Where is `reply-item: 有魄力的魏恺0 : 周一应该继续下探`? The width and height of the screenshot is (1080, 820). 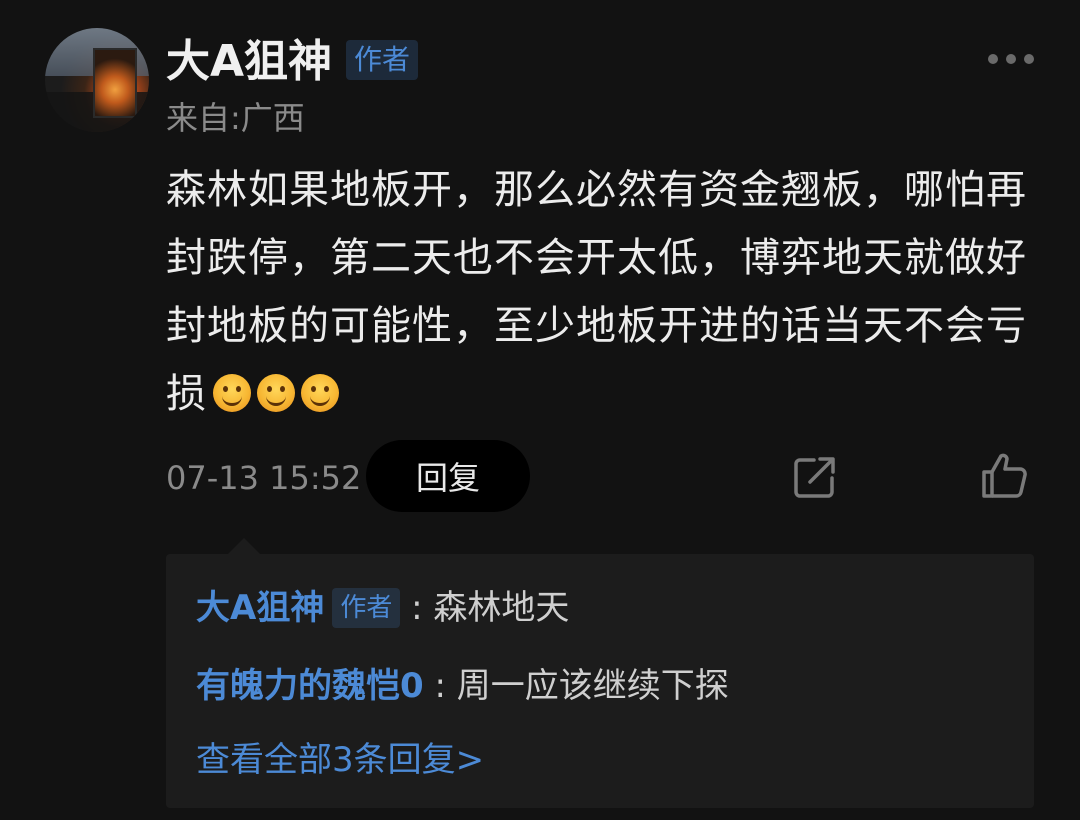
reply-item: 有魄力的魏恺0 : 周一应该继续下探 is located at coordinates (462, 686).